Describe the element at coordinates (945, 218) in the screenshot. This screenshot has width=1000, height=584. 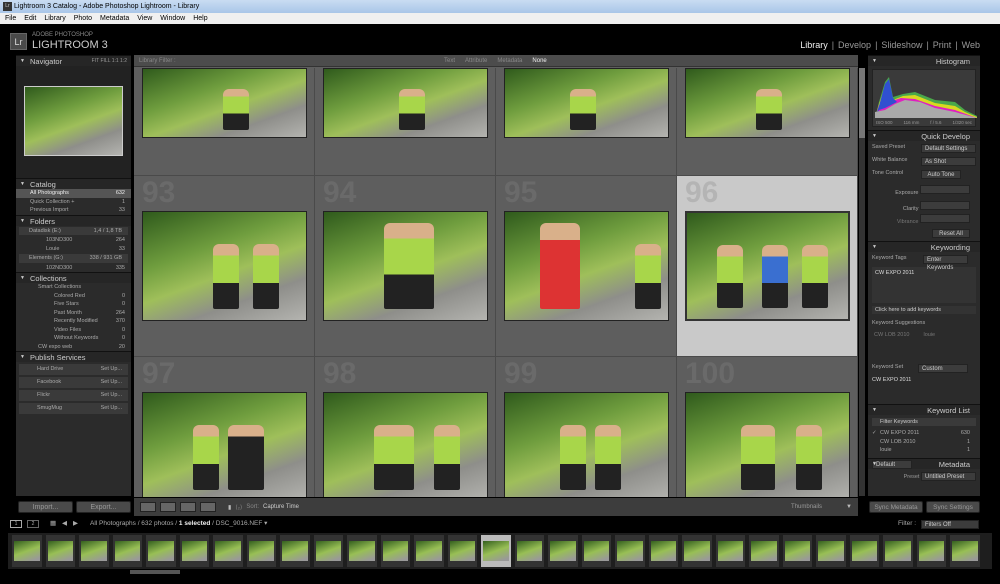
I see `vibrance-stepper` at that location.